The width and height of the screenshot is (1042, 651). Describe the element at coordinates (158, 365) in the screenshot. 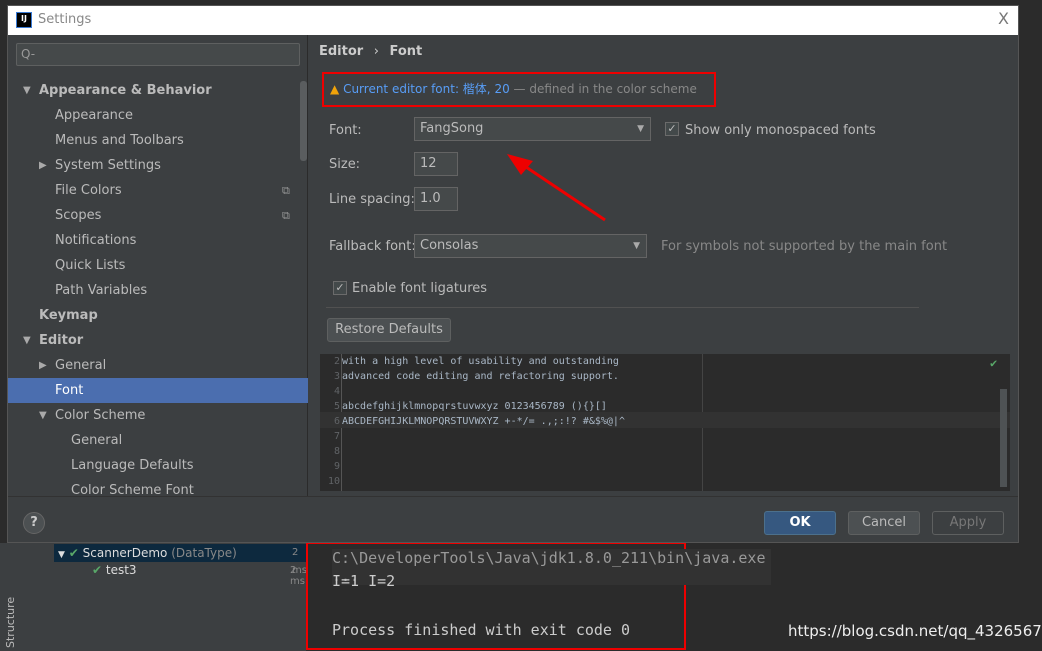

I see `sidebar-item: ▶ General` at that location.